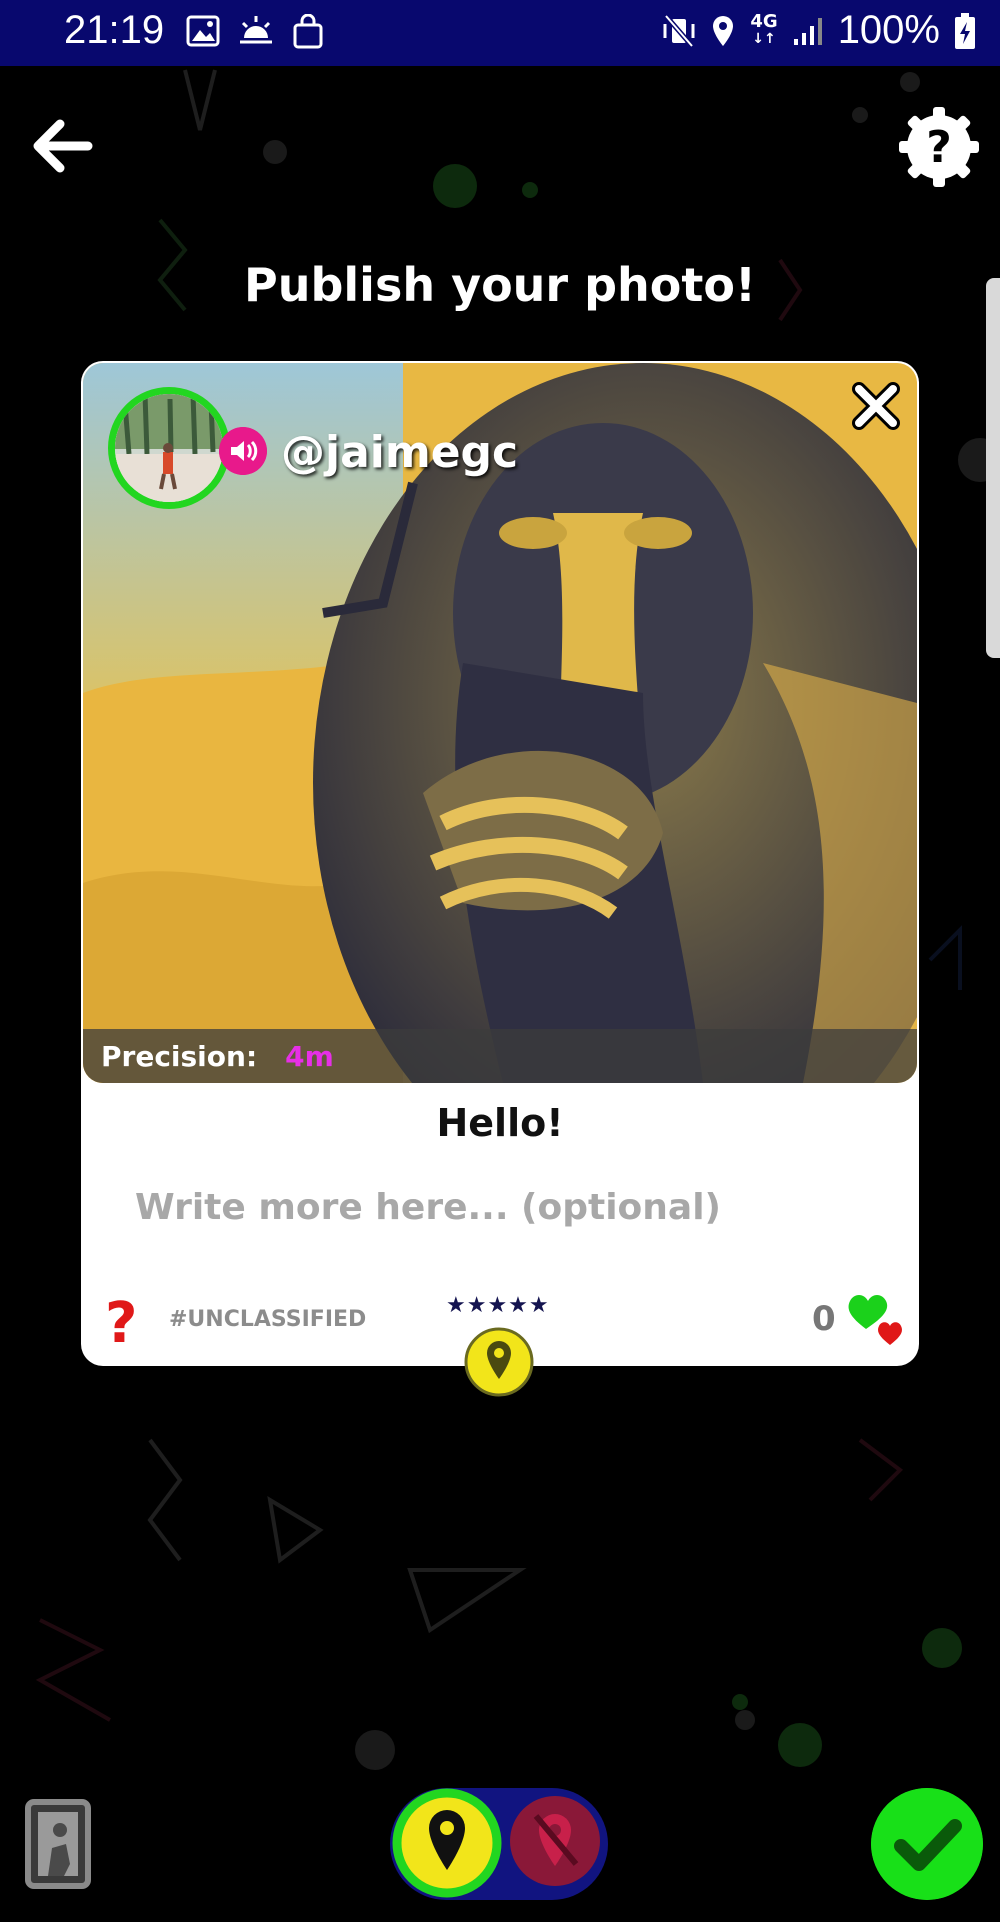 The height and width of the screenshot is (1922, 1000). What do you see at coordinates (121, 1323) in the screenshot?
I see `question-mark-icon: ?` at bounding box center [121, 1323].